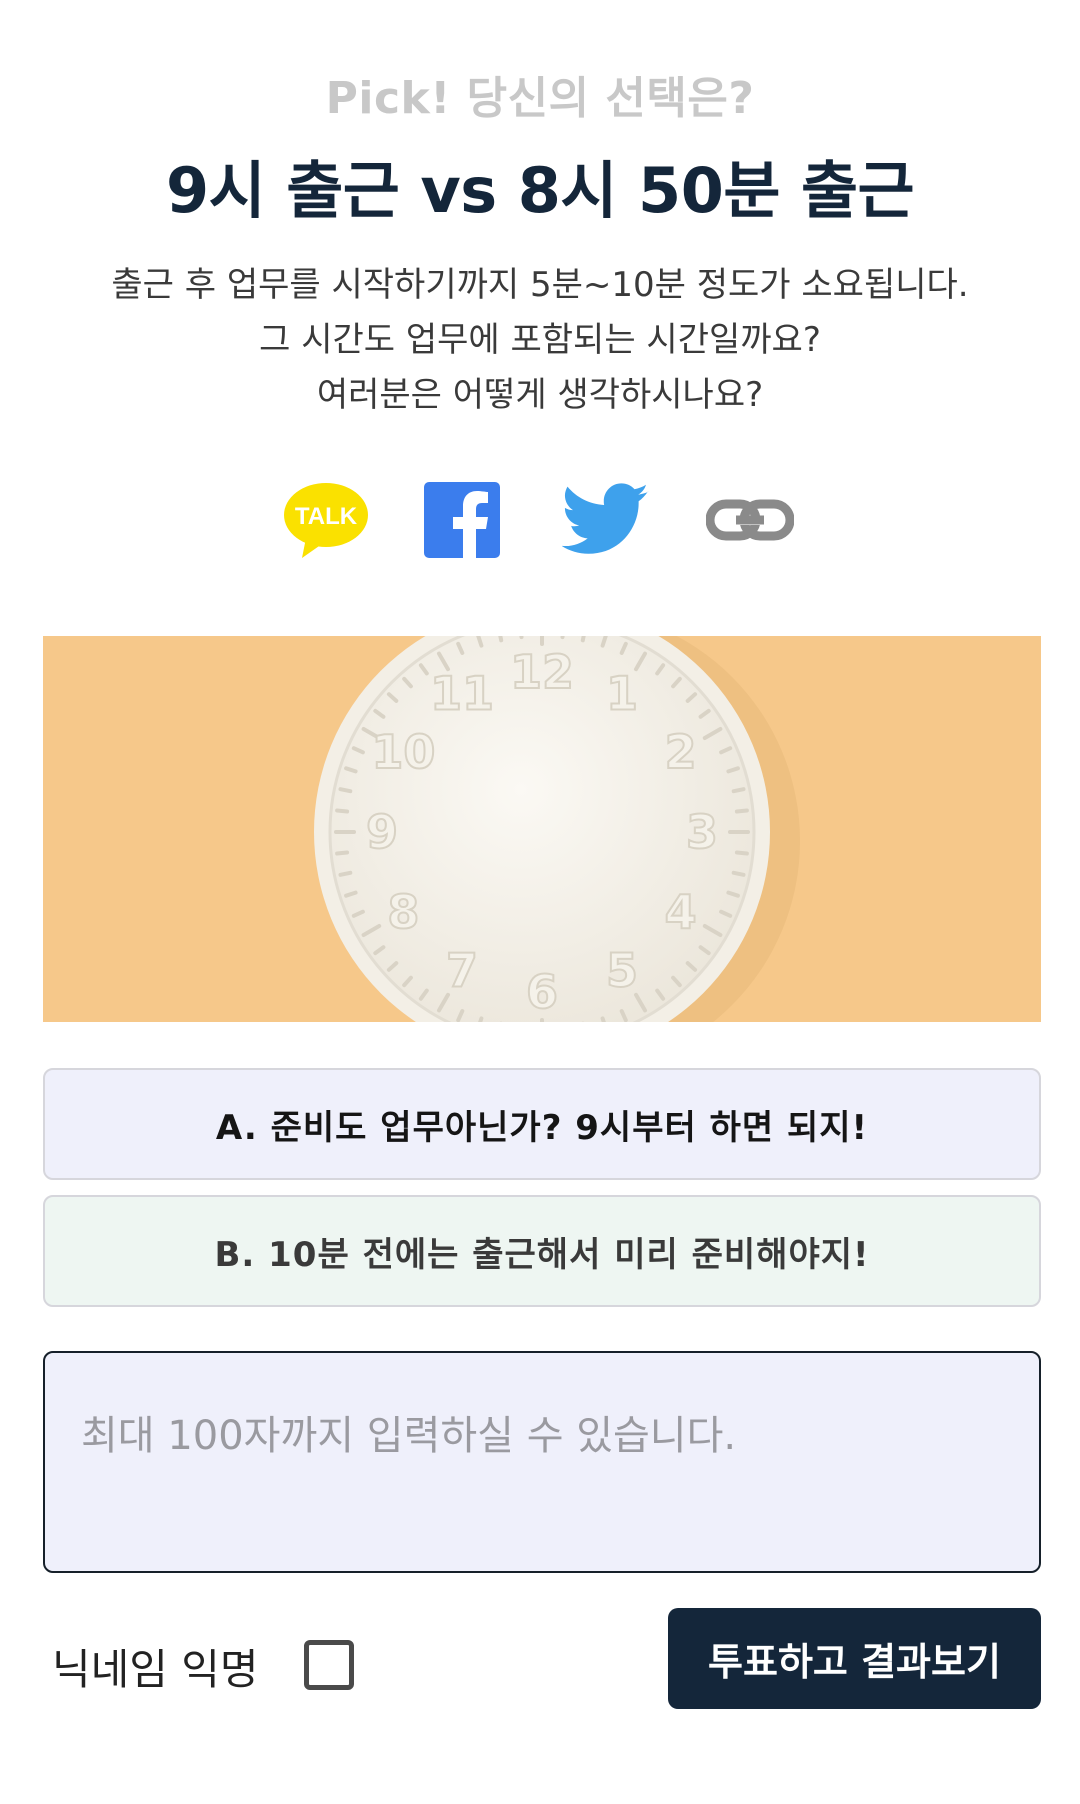 This screenshot has width=1080, height=1804. What do you see at coordinates (540, 98) in the screenshot?
I see `kicker-text: Pick! 당신의 선택은?` at bounding box center [540, 98].